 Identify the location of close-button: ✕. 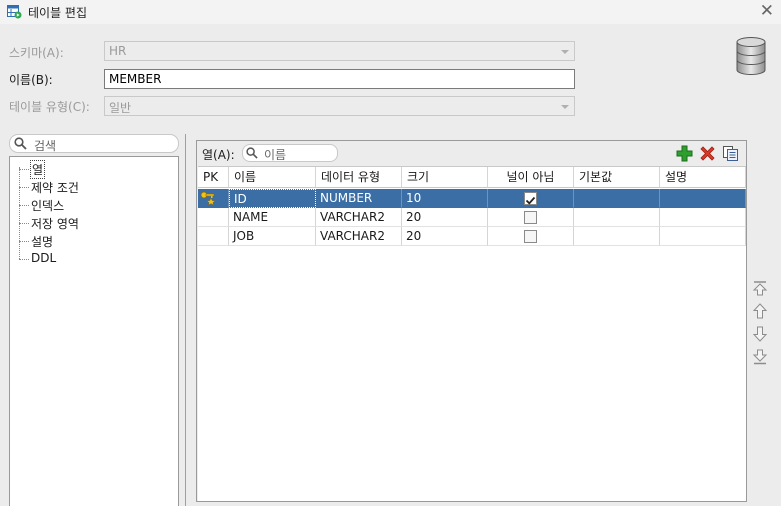
(767, 11).